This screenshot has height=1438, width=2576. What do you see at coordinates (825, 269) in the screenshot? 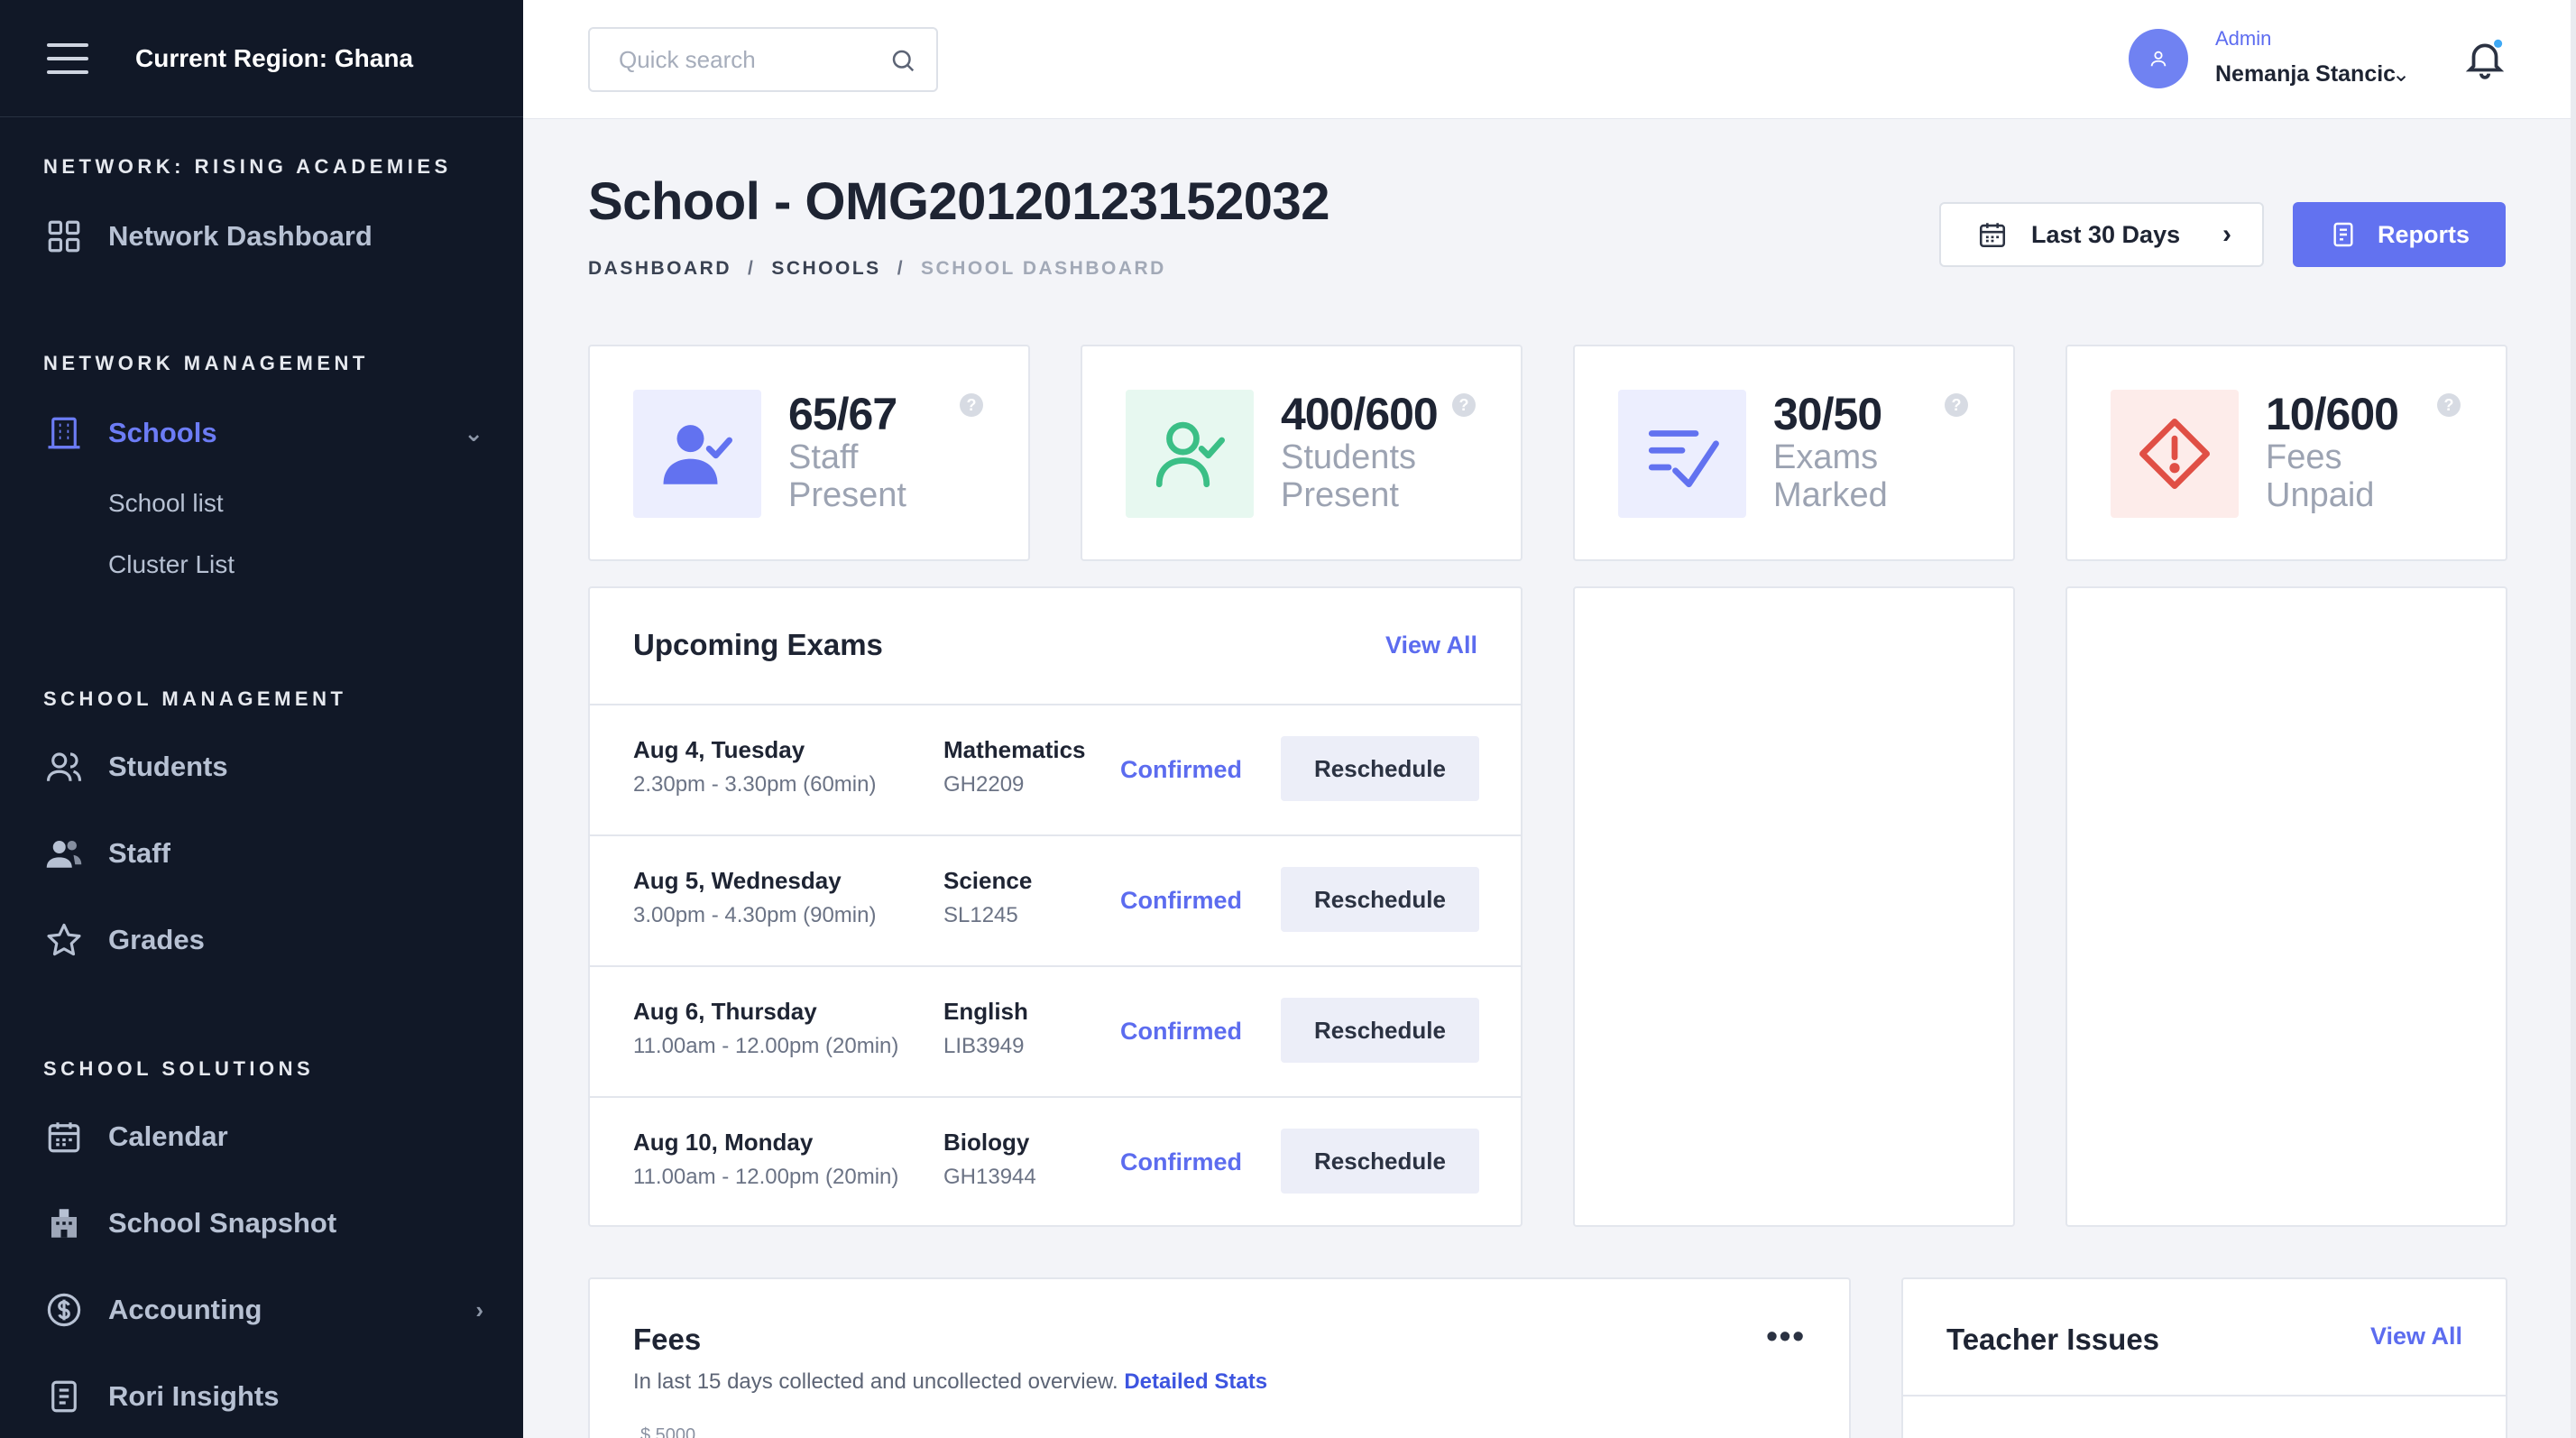
I see `breadcrumb-schools: SCHOOLS` at bounding box center [825, 269].